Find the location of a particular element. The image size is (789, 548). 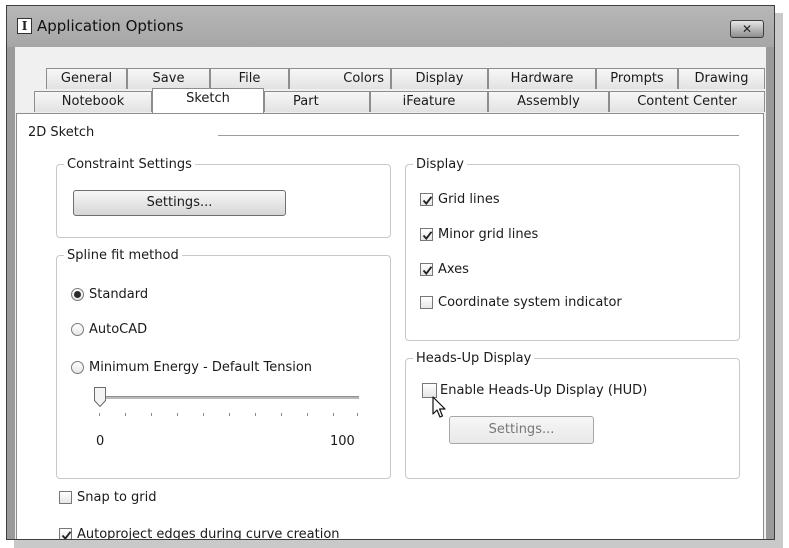

autoproject-edges-label: Autoproject edges during curve creation is located at coordinates (208, 533).